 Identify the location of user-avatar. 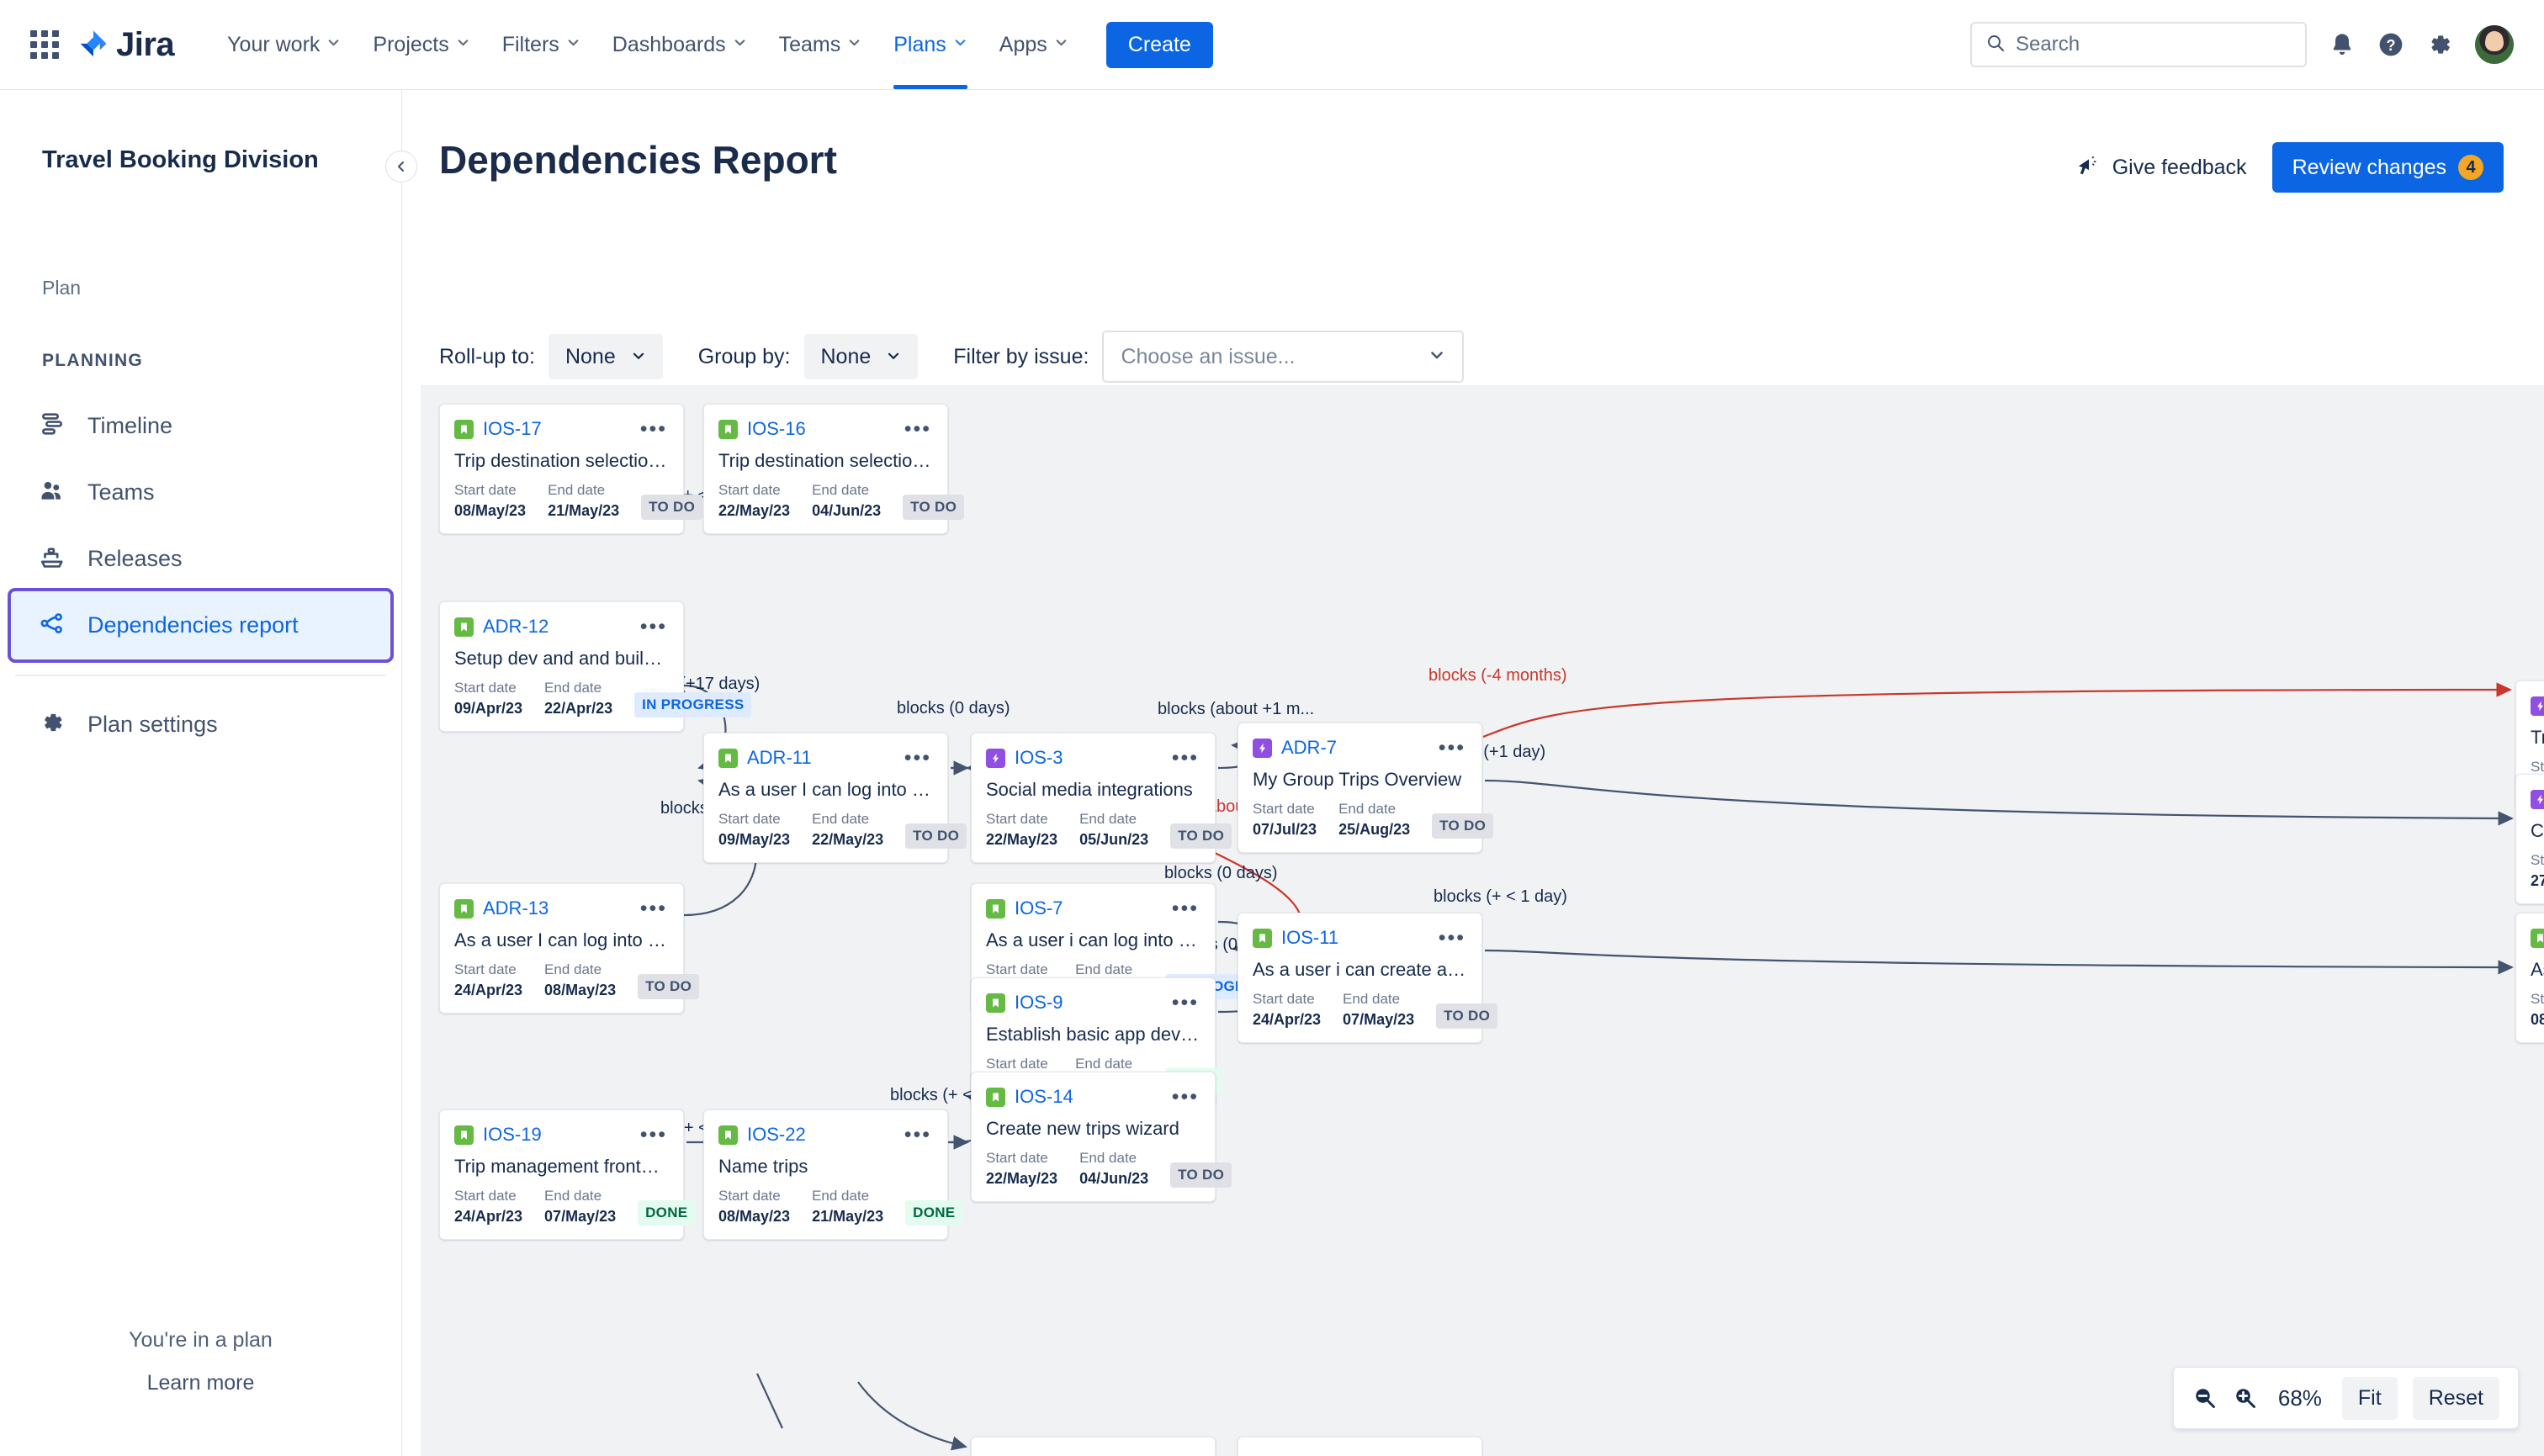
(2494, 44).